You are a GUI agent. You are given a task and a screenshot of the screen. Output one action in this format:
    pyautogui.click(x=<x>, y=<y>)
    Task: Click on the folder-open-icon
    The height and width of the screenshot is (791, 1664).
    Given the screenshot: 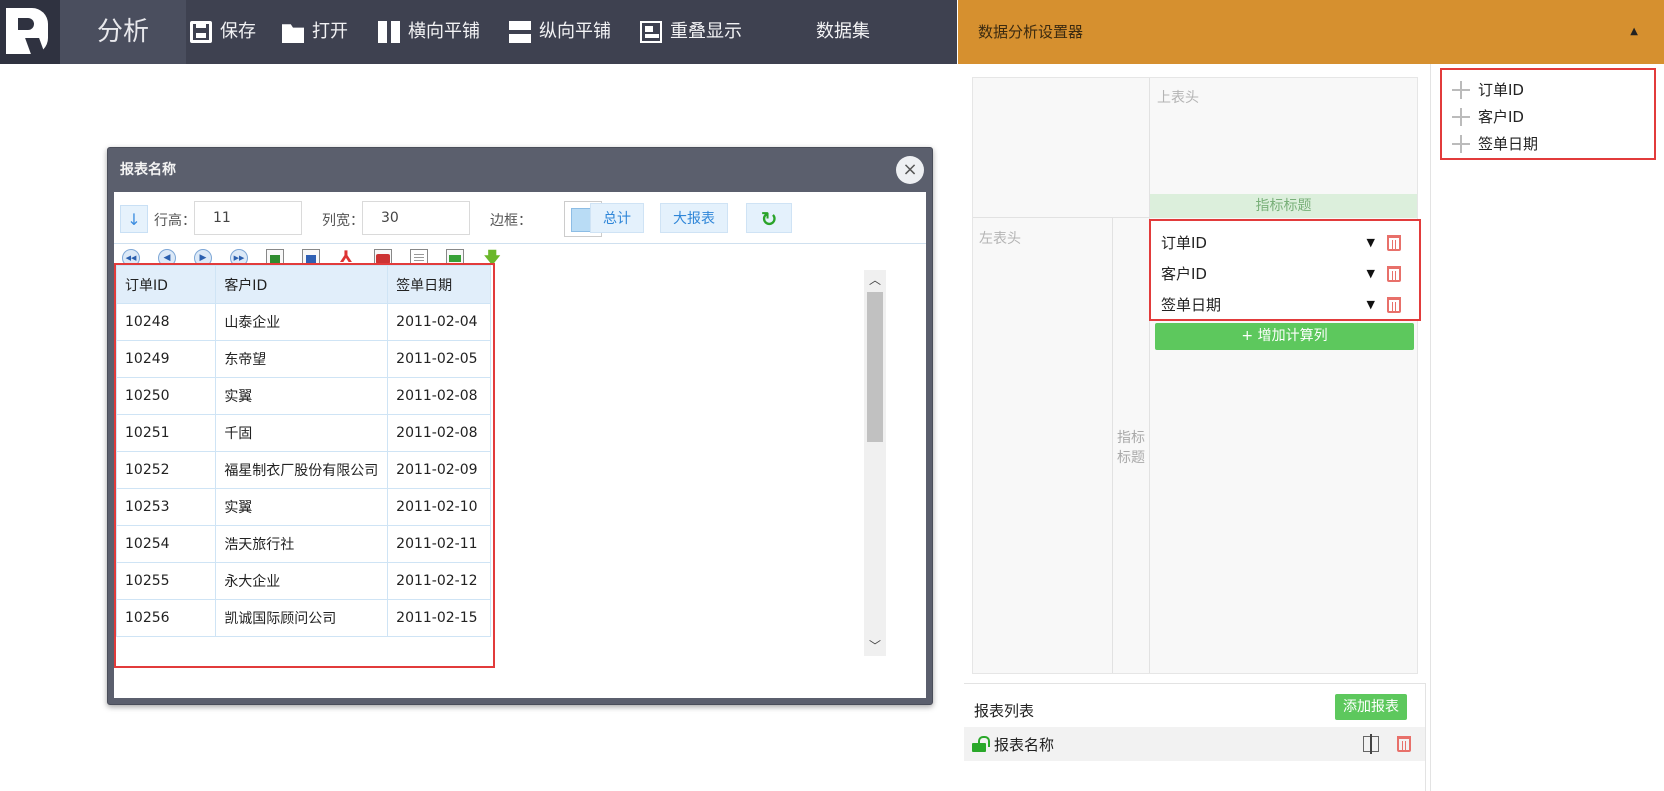 What is the action you would take?
    pyautogui.click(x=293, y=33)
    